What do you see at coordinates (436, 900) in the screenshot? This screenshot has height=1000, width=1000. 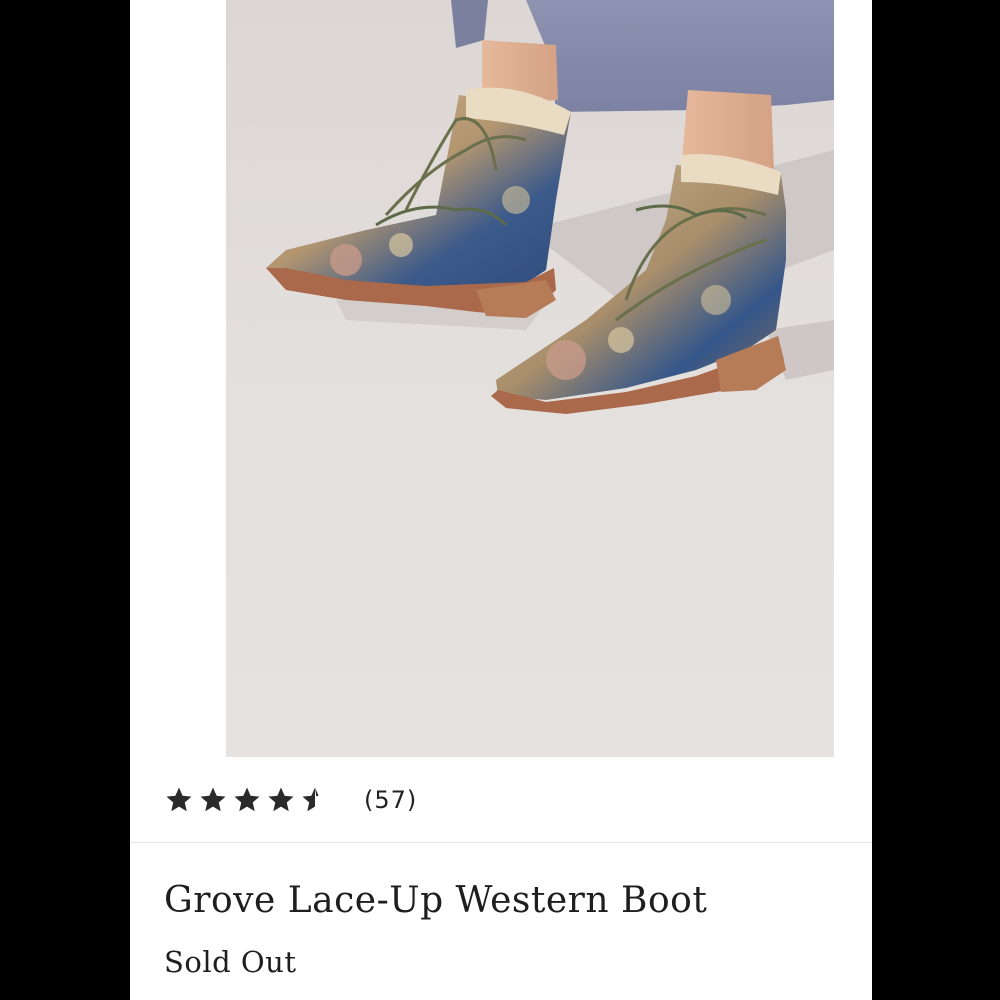 I see `product-title: Grove Lace-Up Western Boot` at bounding box center [436, 900].